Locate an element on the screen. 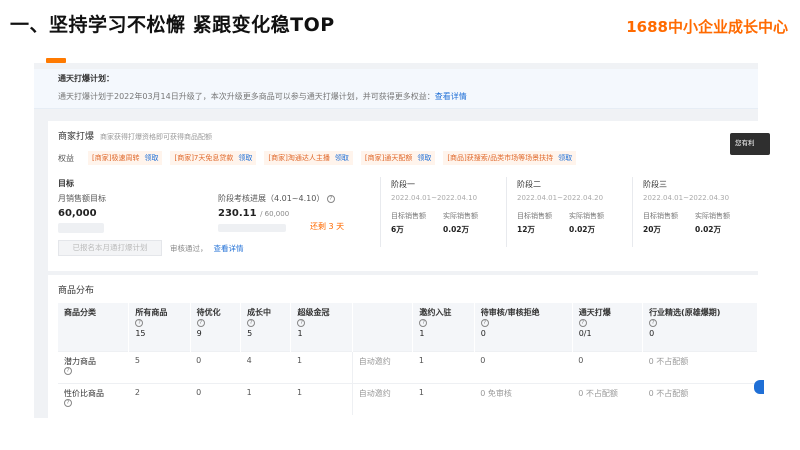 This screenshot has width=800, height=450. progress-label: 阶段考核进展（4.01~4.10） ? is located at coordinates (276, 198).